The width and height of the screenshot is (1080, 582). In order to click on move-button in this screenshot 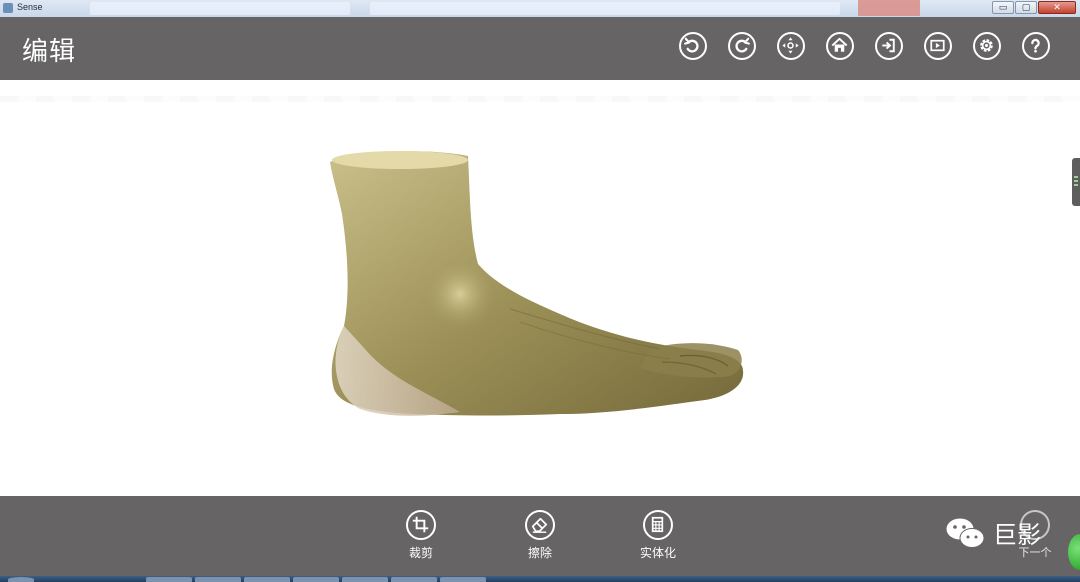, I will do `click(791, 46)`.